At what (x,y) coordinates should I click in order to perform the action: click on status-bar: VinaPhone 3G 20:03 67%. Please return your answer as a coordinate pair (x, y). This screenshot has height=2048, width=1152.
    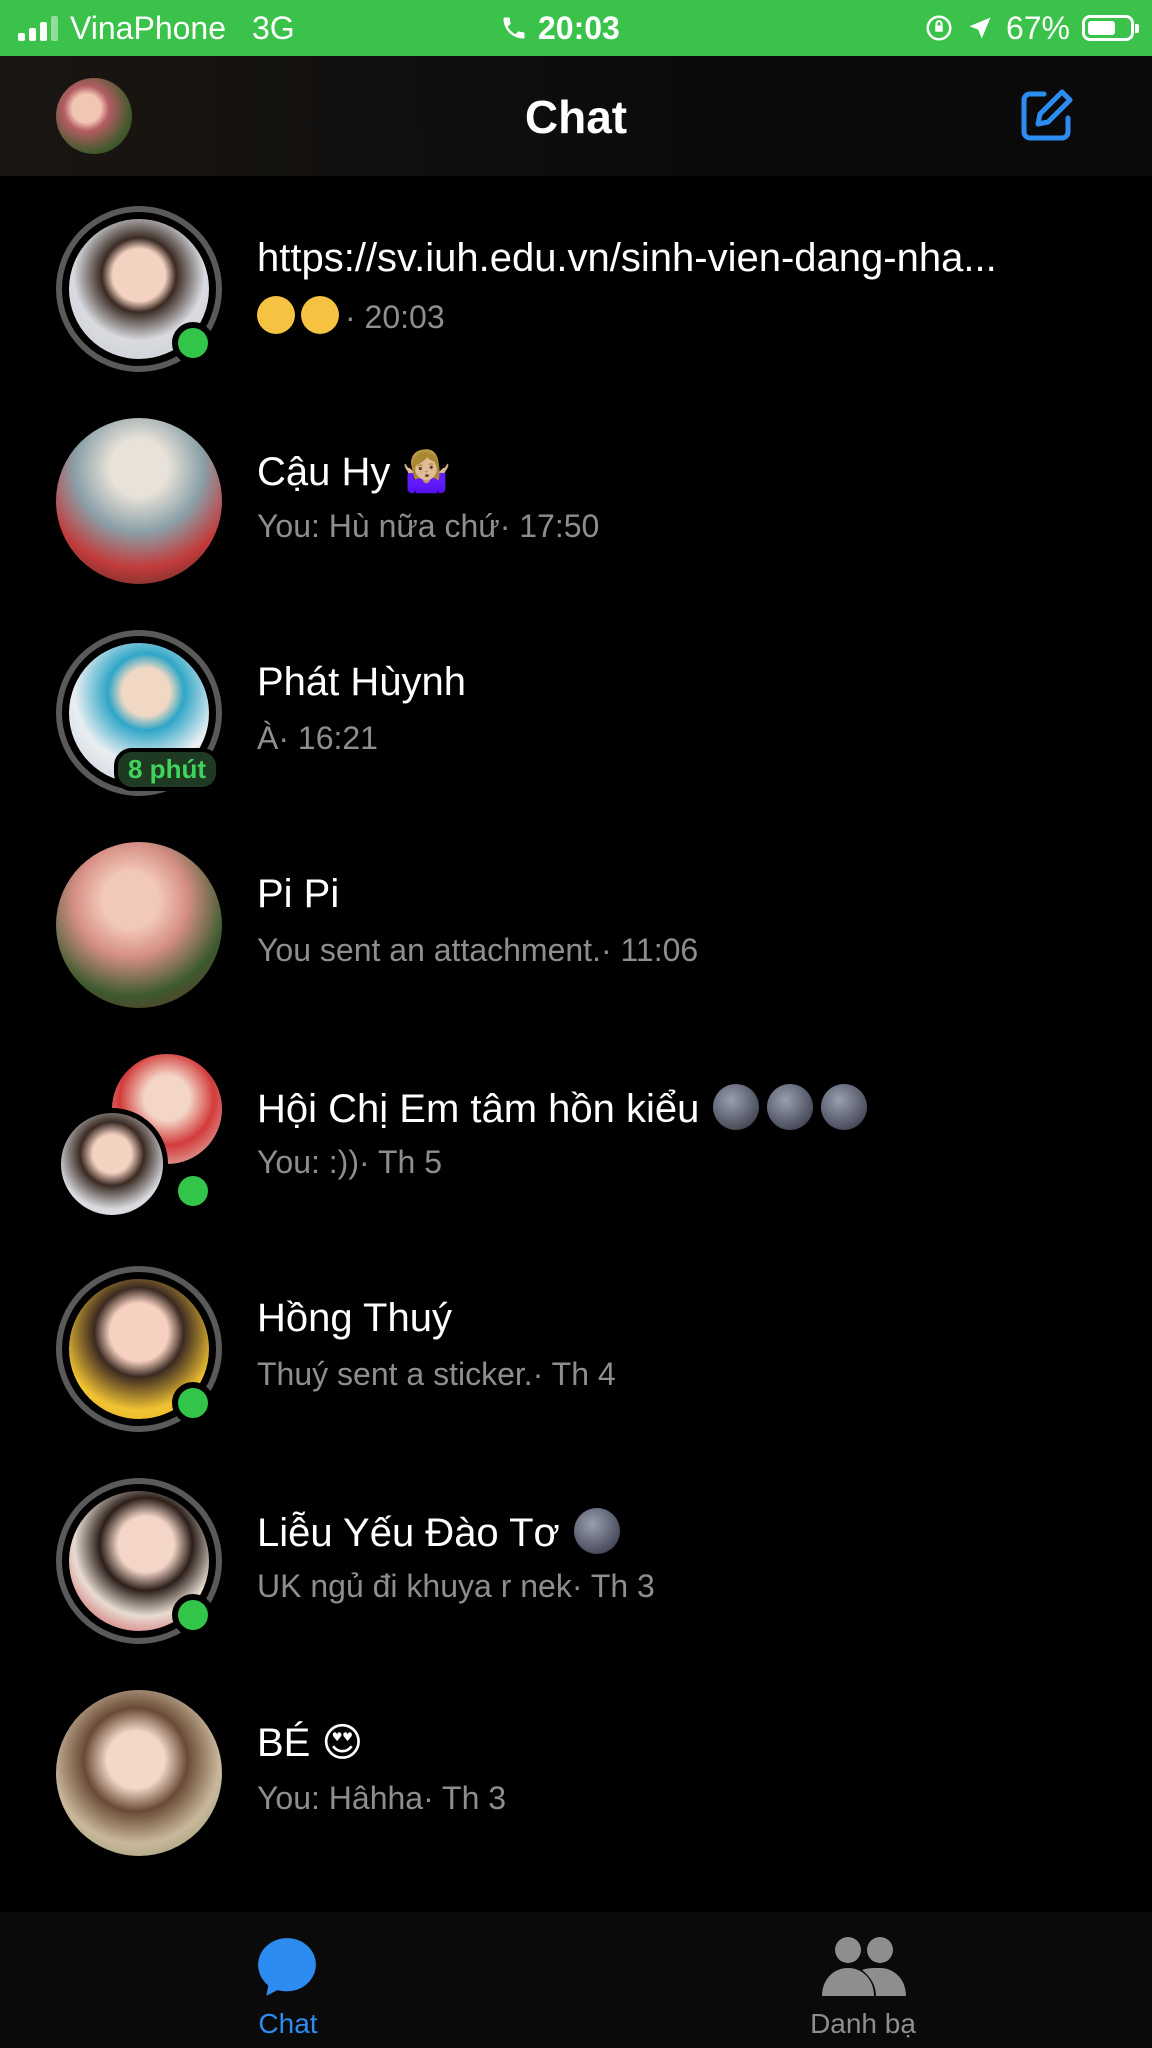
    Looking at the image, I should click on (576, 28).